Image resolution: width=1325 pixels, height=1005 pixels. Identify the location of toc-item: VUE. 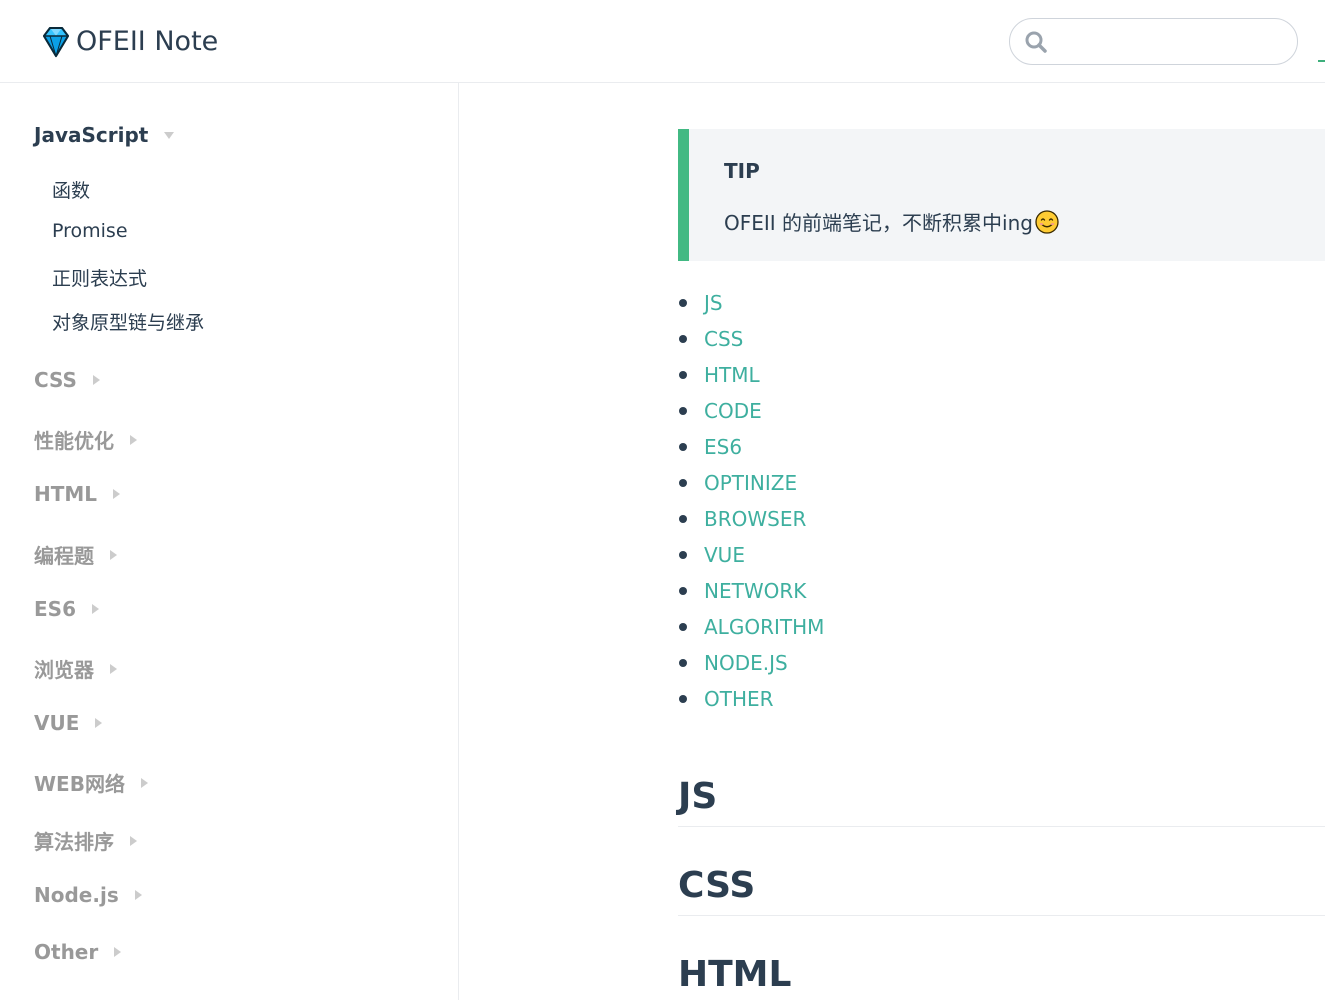
(712, 555).